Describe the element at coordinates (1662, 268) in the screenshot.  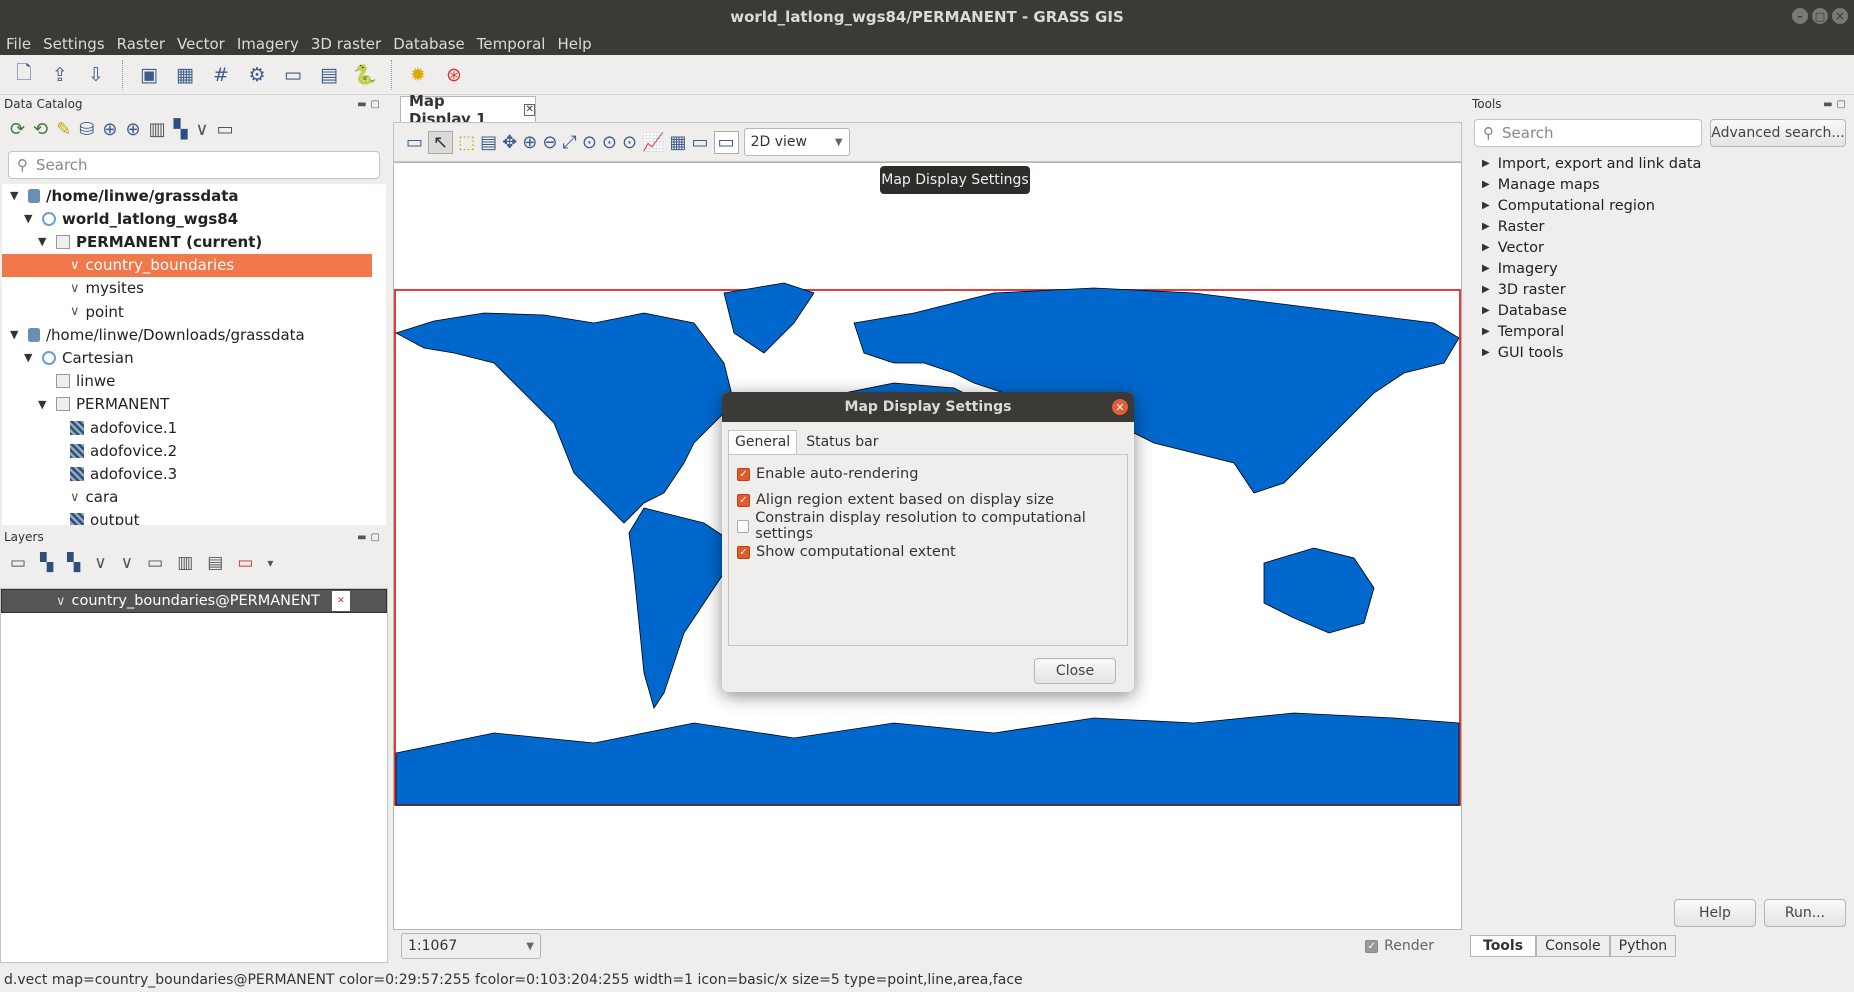
I see `tool-category: ▶ Imagery` at that location.